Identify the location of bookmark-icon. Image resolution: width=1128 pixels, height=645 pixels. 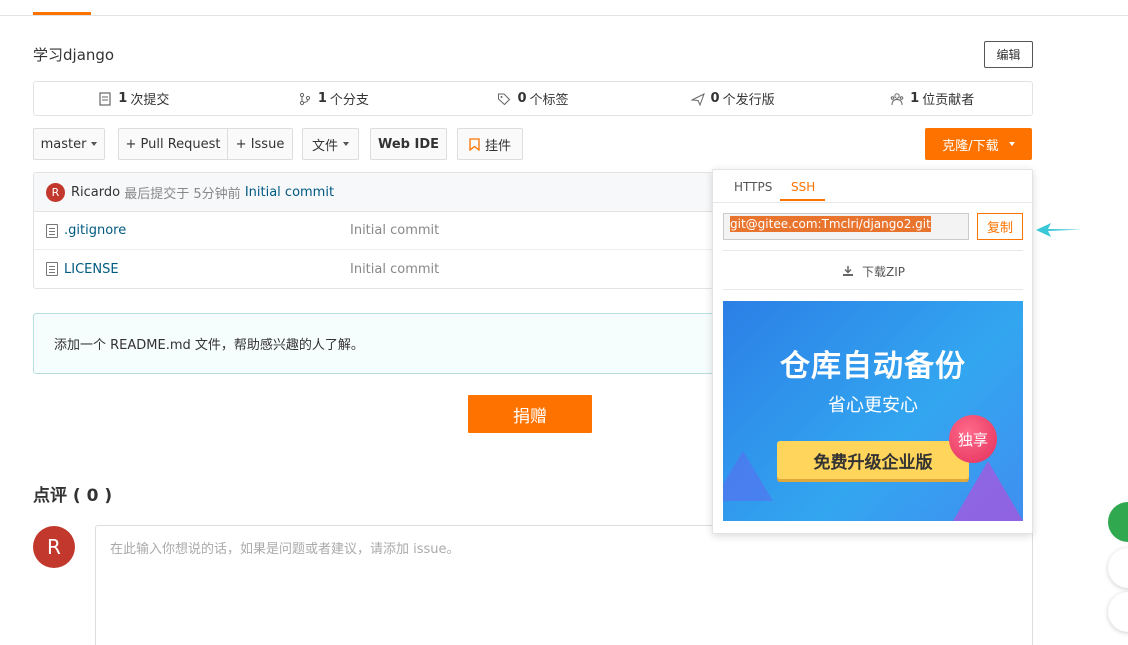
(474, 144).